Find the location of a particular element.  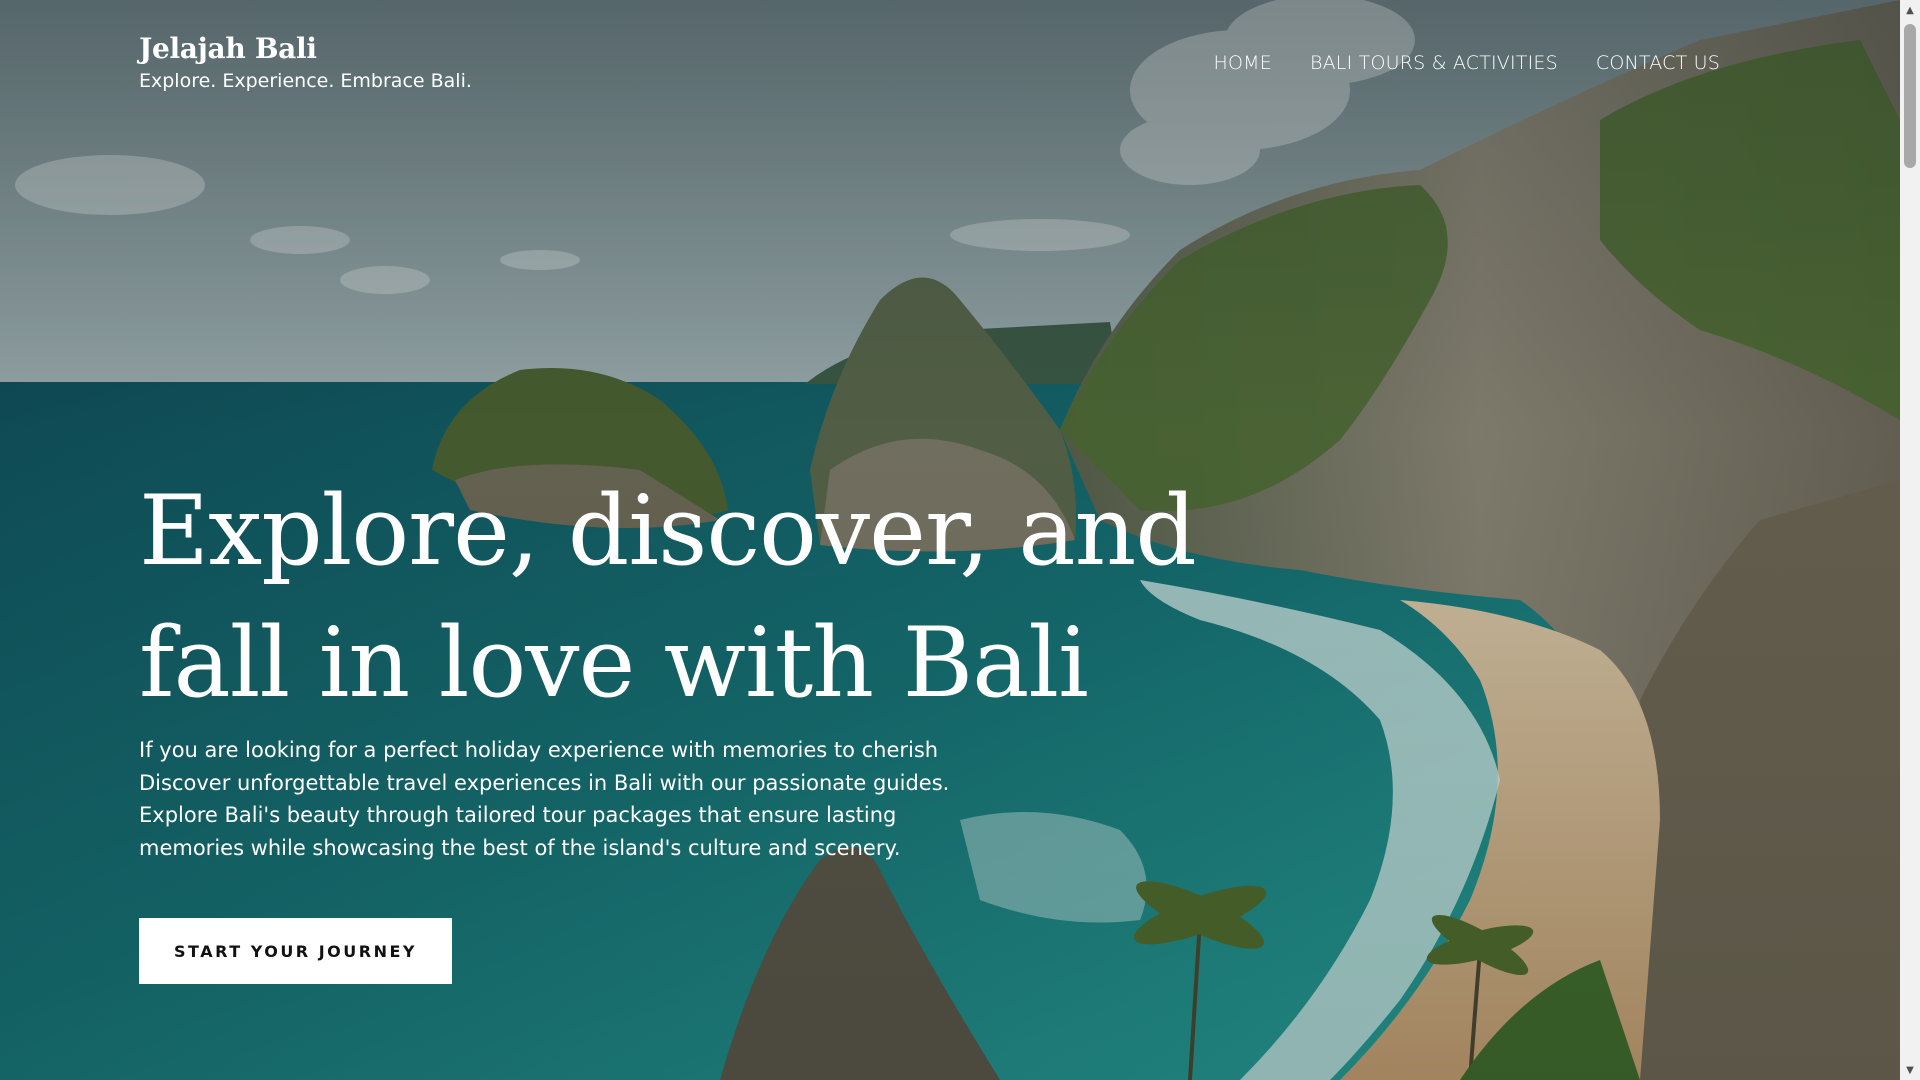

brand-name: Jelajah Bali is located at coordinates (305, 48).